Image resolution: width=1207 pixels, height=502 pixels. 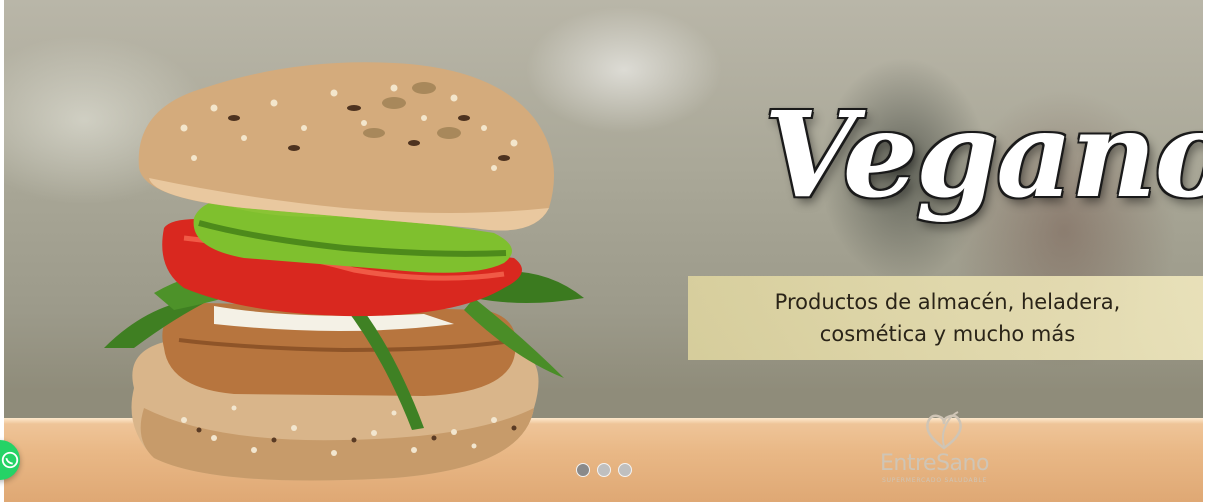 I want to click on logo-name: EntreSano, so click(x=934, y=463).